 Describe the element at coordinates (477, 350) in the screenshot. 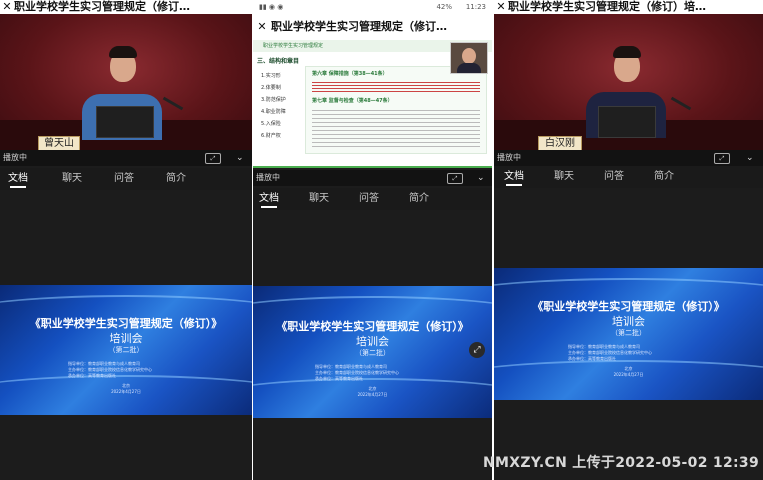

I see `expand-icon: ⤢` at that location.